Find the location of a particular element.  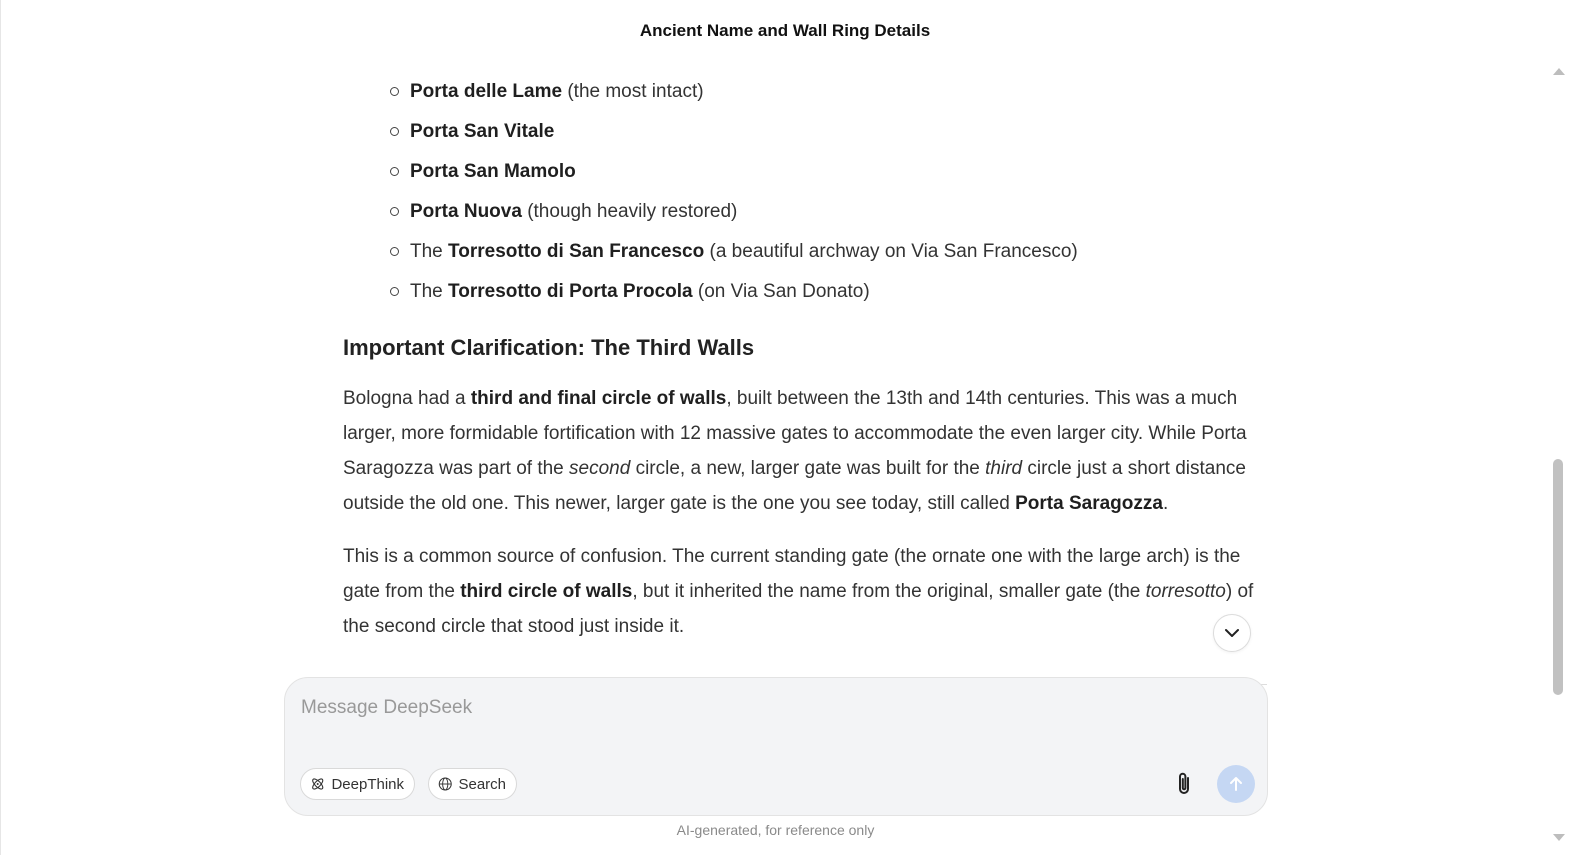

deepthink-atom-icon is located at coordinates (318, 784).